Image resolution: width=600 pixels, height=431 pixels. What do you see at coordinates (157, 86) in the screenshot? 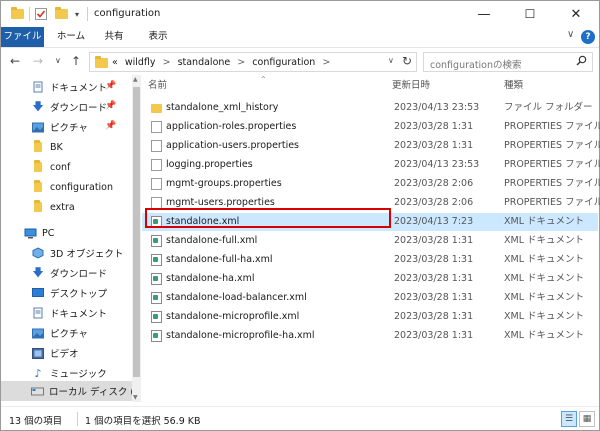
I see `column-header-name: 名前` at bounding box center [157, 86].